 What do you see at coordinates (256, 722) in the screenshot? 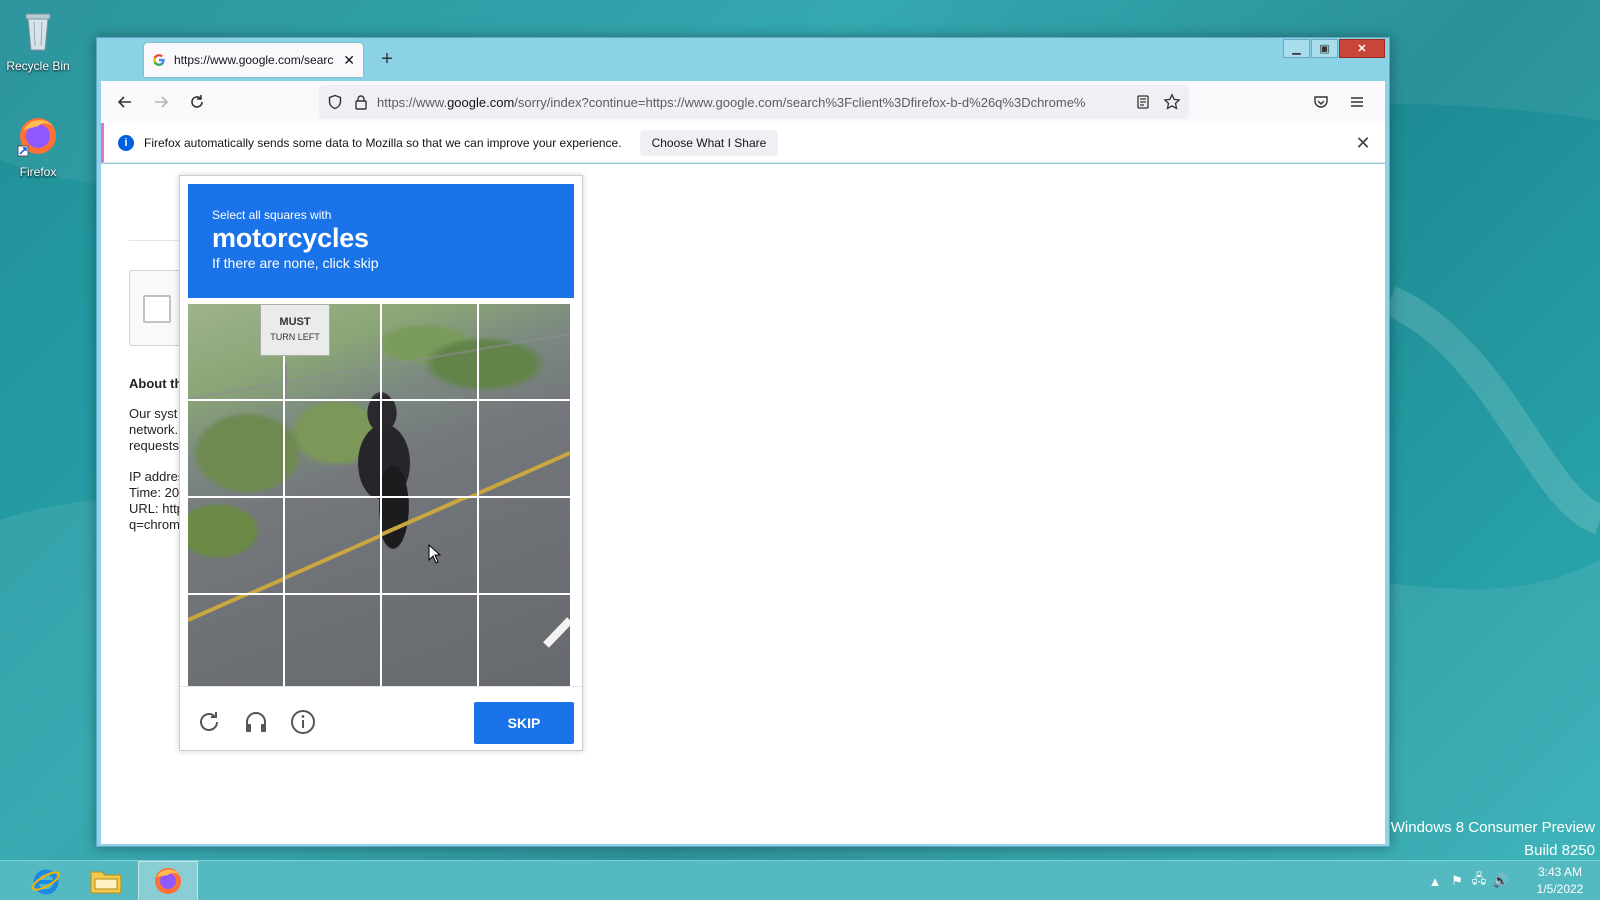
I see `headphones-icon` at bounding box center [256, 722].